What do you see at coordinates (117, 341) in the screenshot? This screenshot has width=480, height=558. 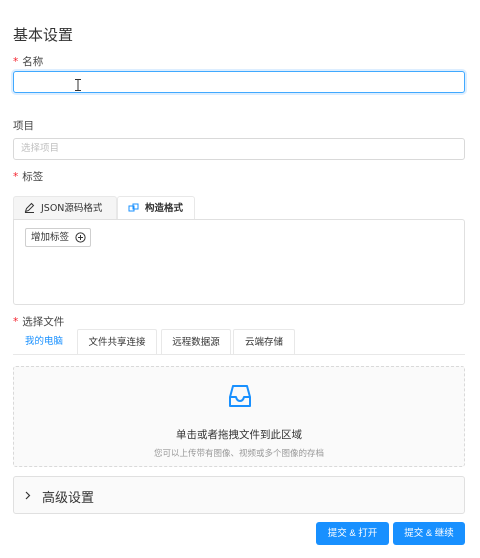 I see `tab-file-share: 文件共享连接` at bounding box center [117, 341].